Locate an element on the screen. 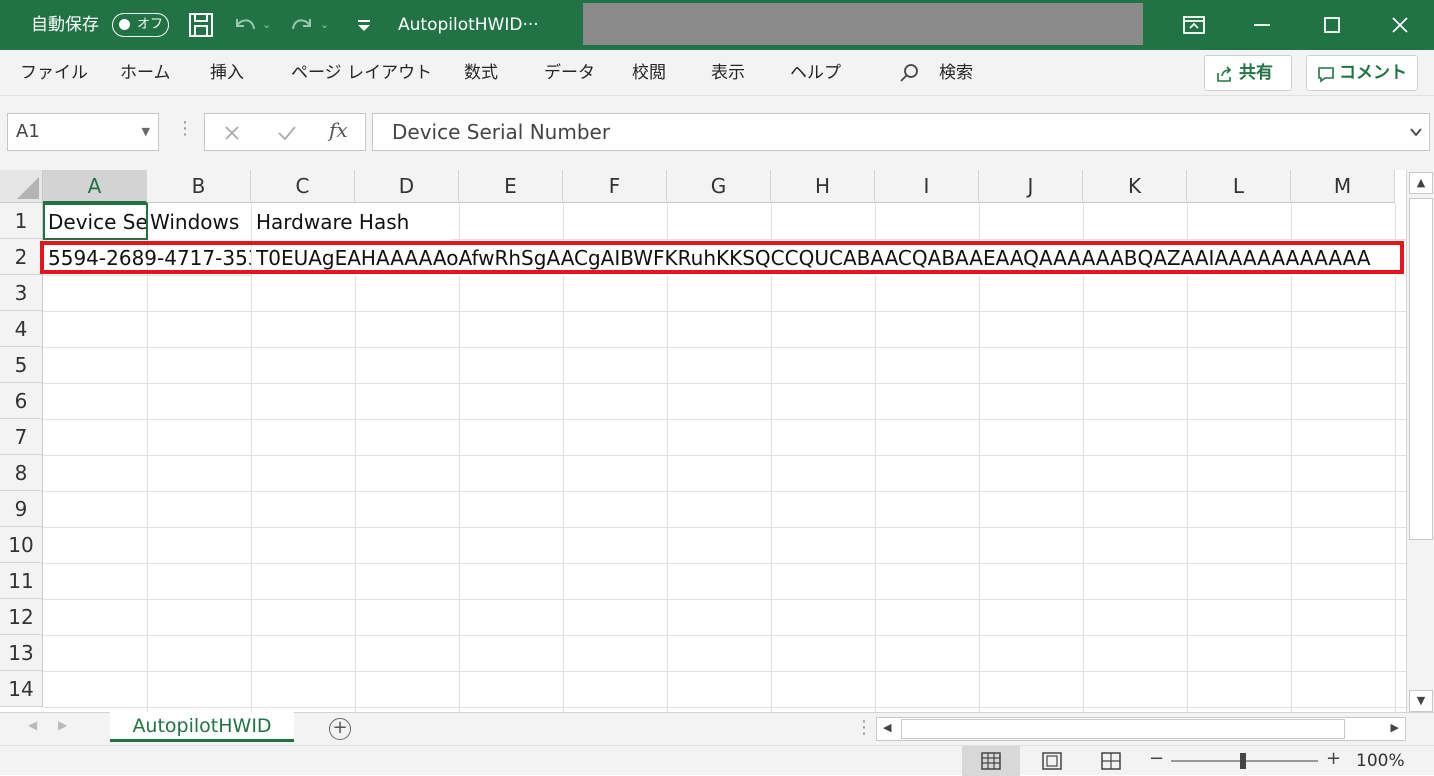  cell-b1: Windows is located at coordinates (199, 222).